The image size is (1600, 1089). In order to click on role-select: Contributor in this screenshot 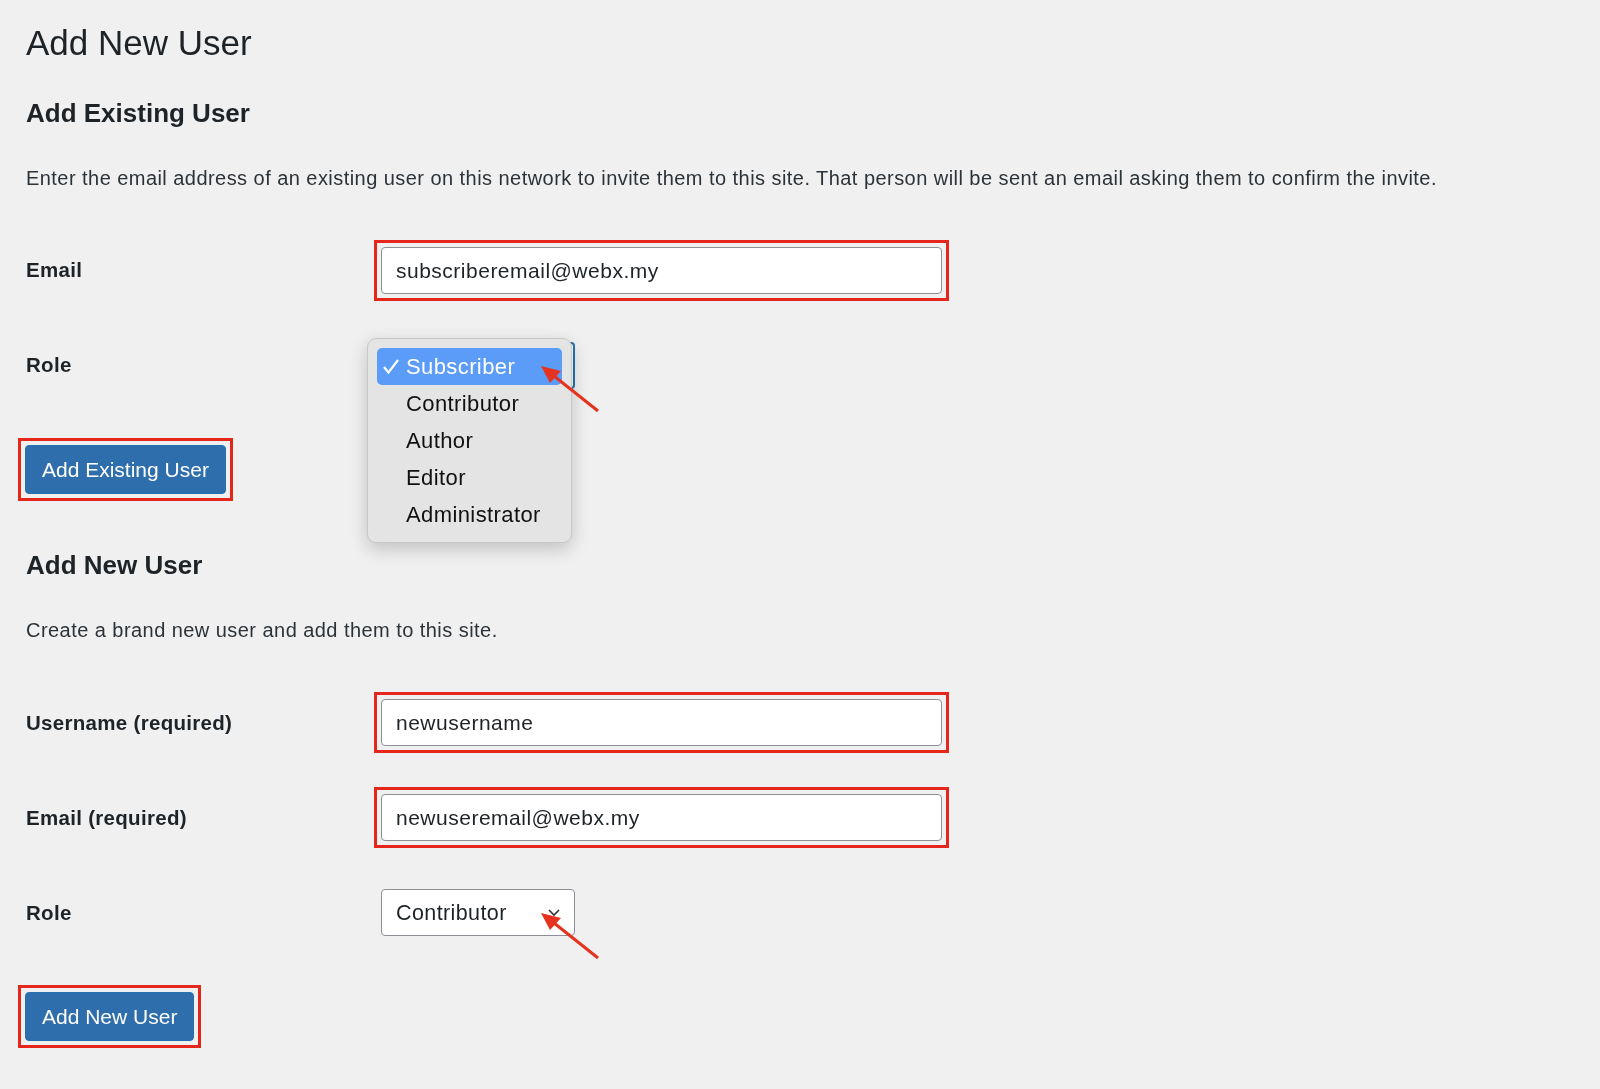, I will do `click(478, 913)`.